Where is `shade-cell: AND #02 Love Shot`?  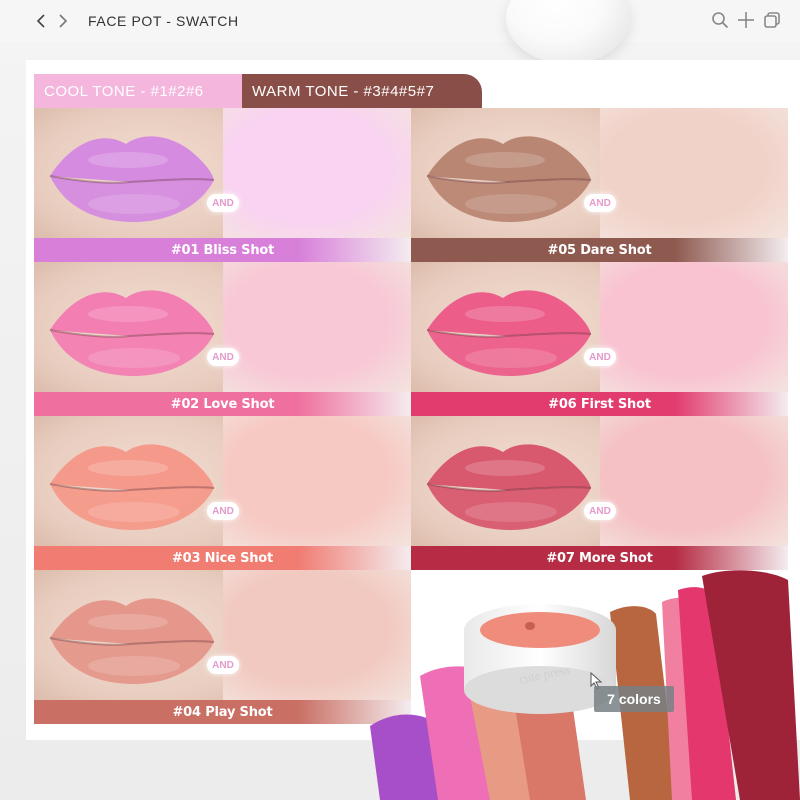
shade-cell: AND #02 Love Shot is located at coordinates (222, 339).